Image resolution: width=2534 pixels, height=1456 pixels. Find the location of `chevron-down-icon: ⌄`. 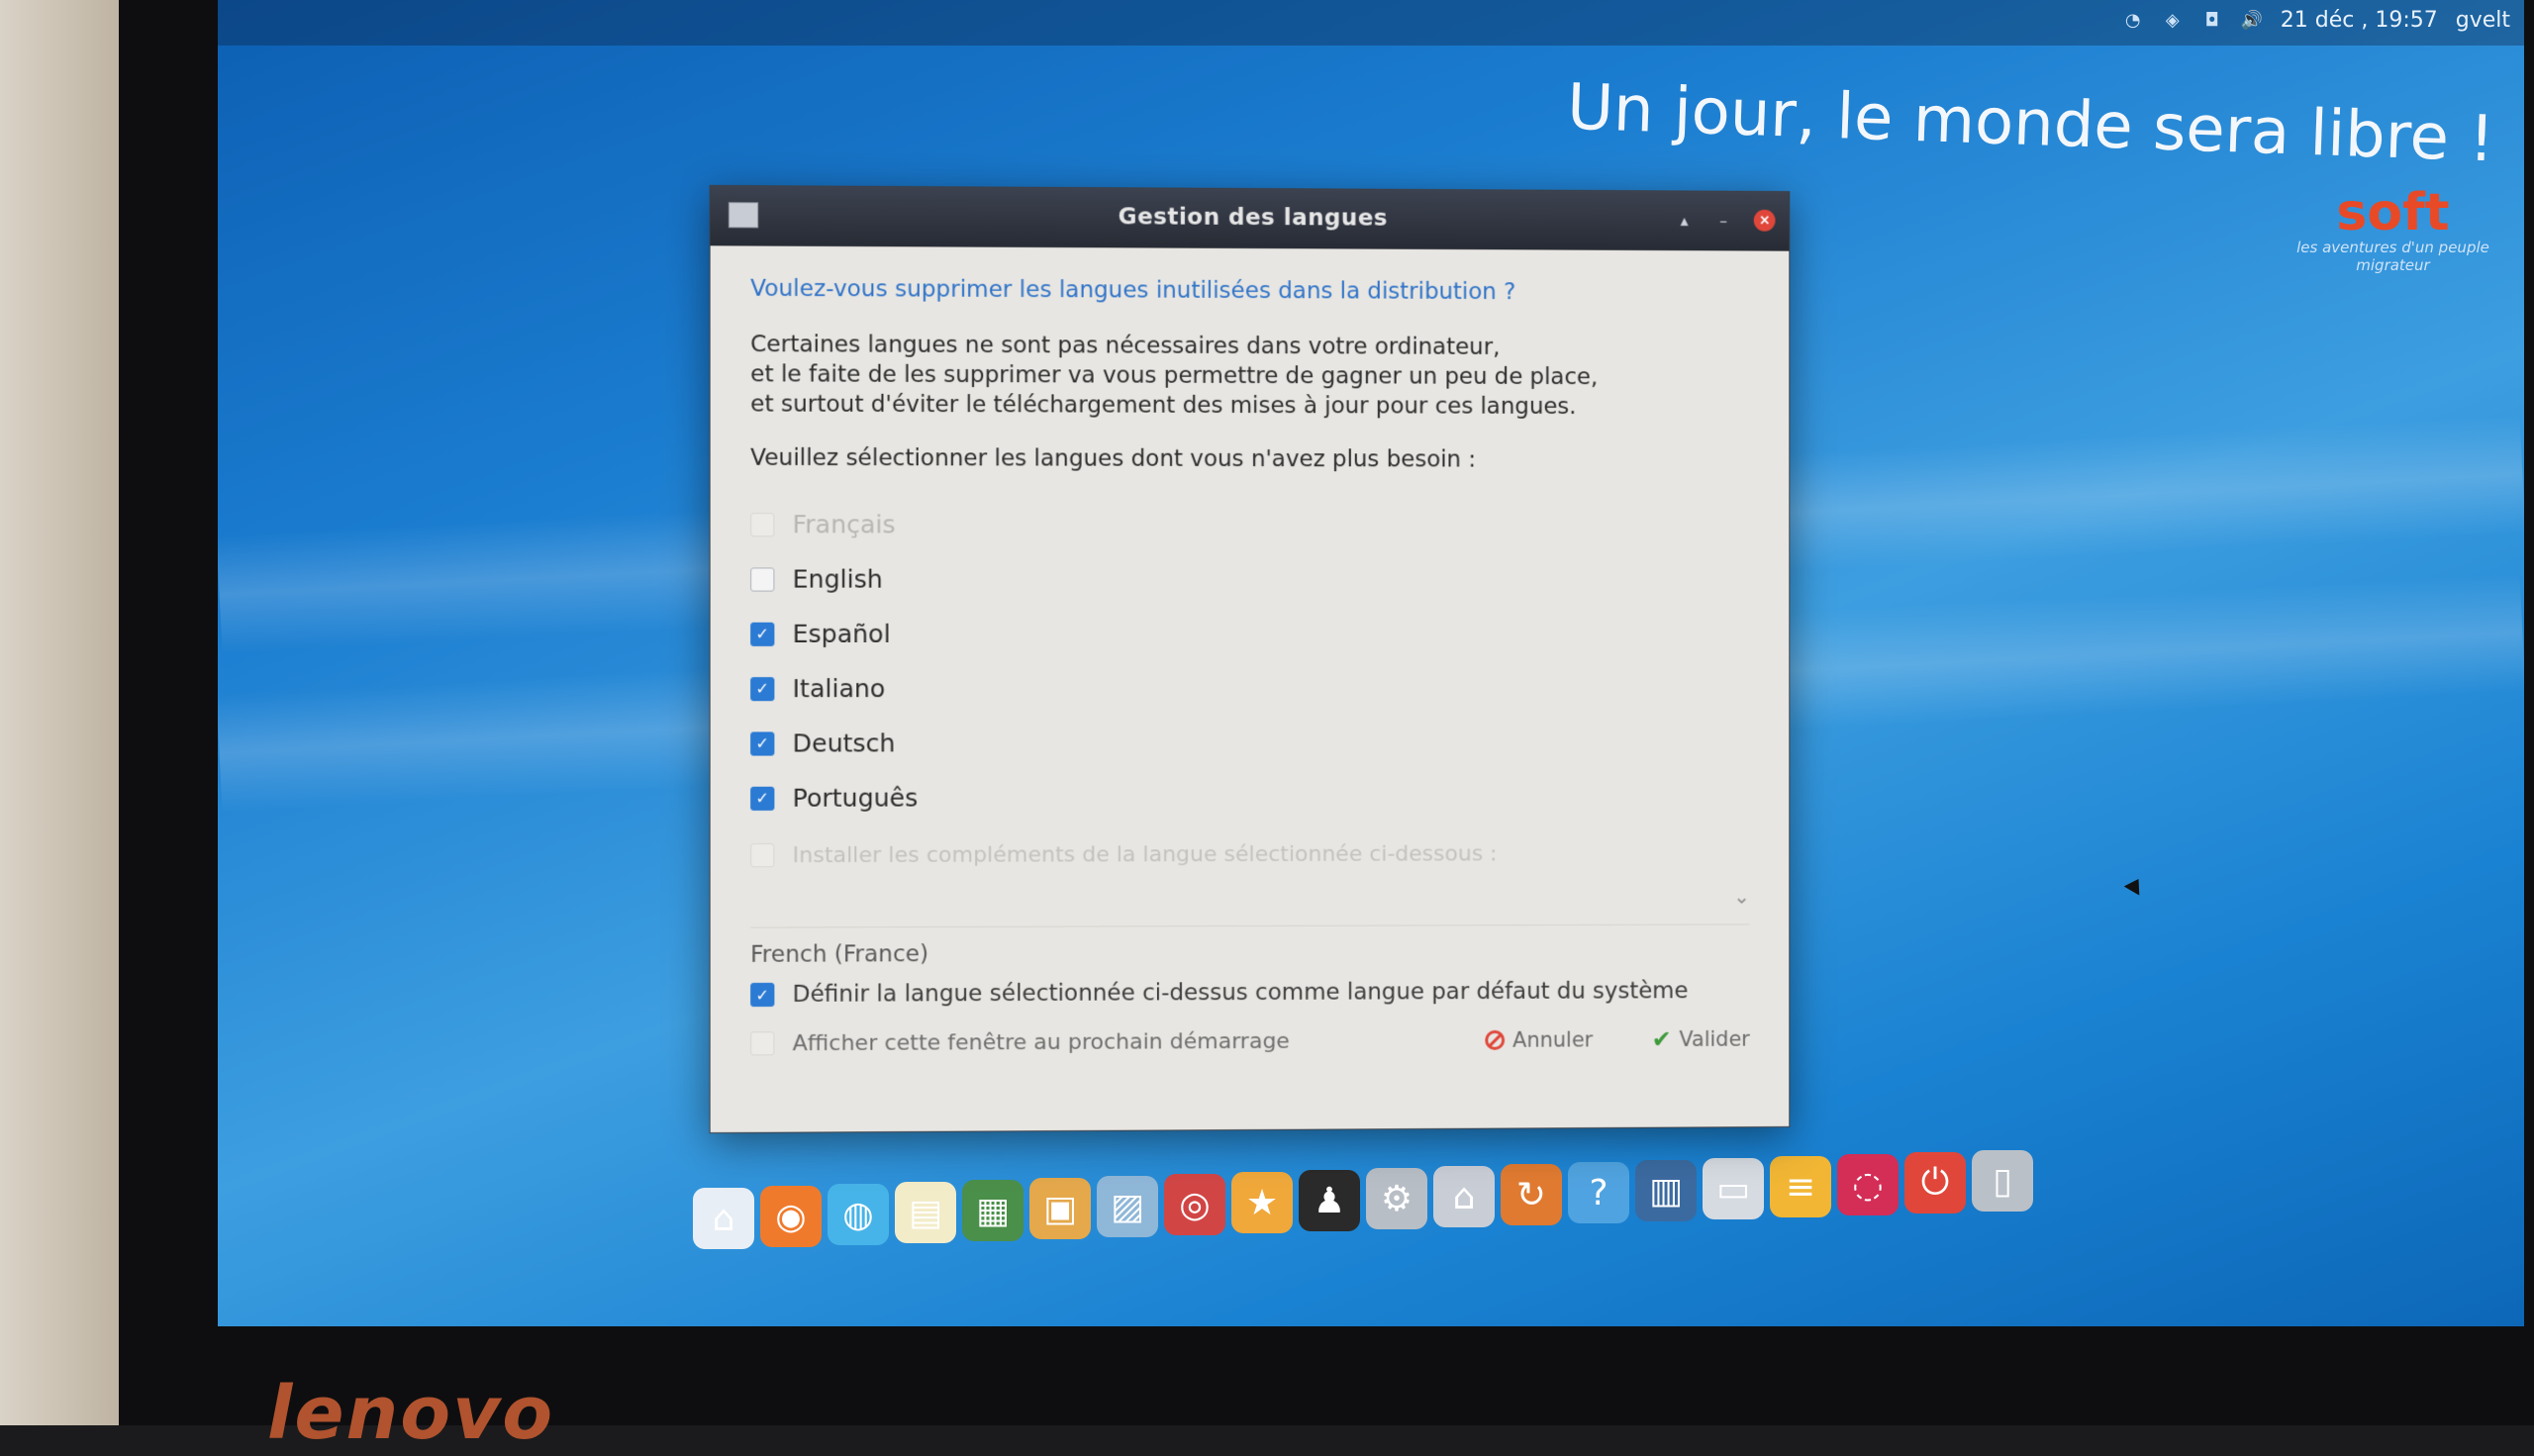

chevron-down-icon: ⌄ is located at coordinates (1742, 896).